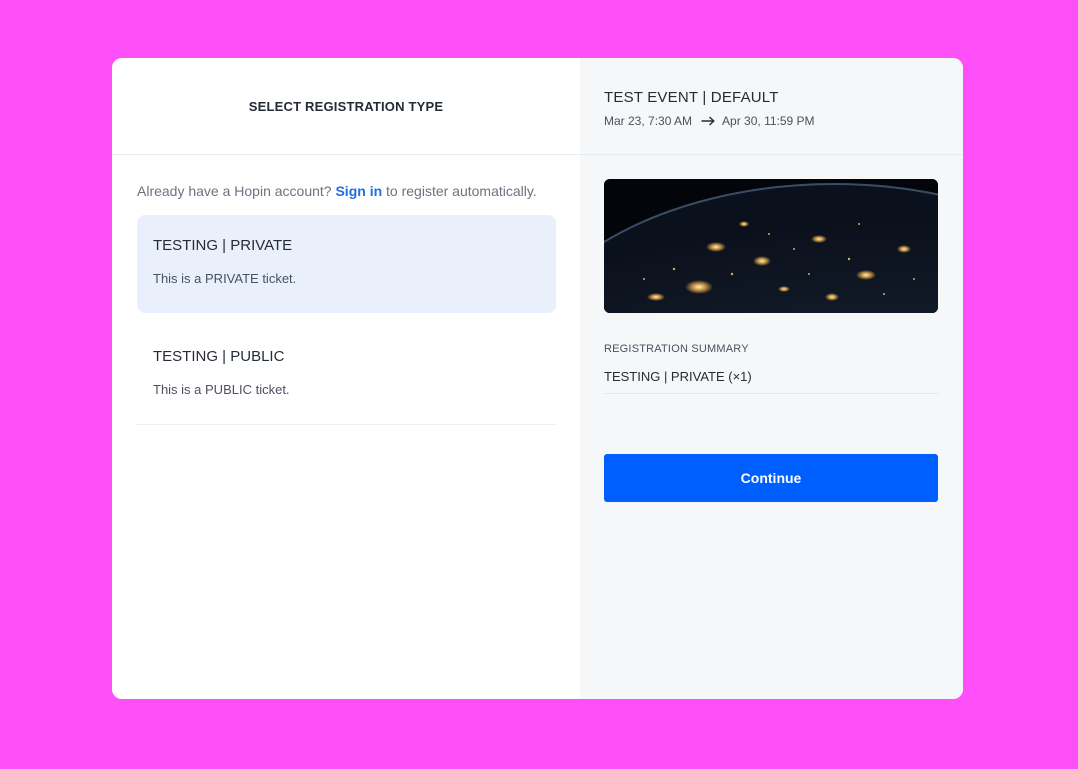  Describe the element at coordinates (234, 191) in the screenshot. I see `signin-prefix: Already have a Hopin account?` at that location.